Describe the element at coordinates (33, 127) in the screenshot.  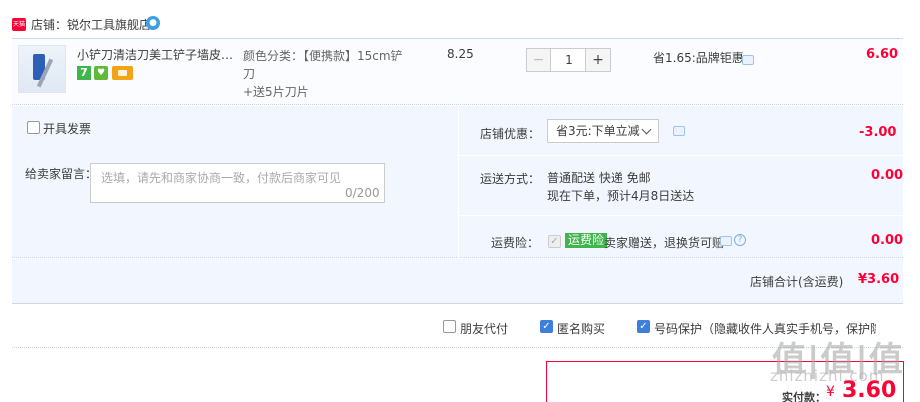
I see `invoice-checkbox` at that location.